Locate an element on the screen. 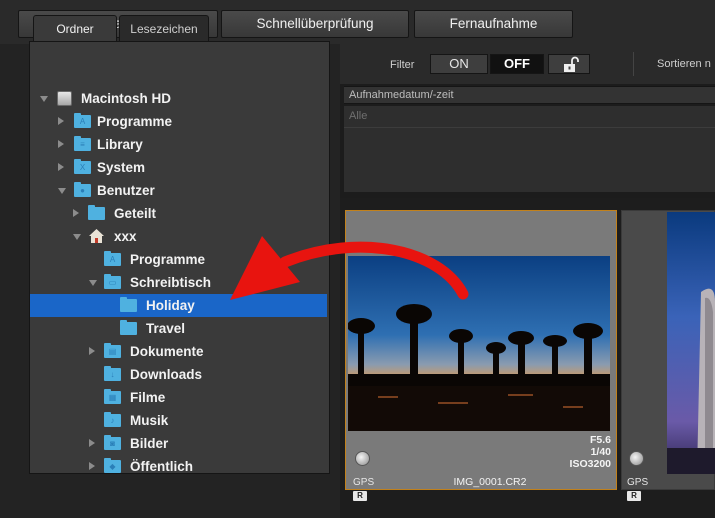 This screenshot has height=518, width=715. filter-on-button: ON is located at coordinates (459, 64).